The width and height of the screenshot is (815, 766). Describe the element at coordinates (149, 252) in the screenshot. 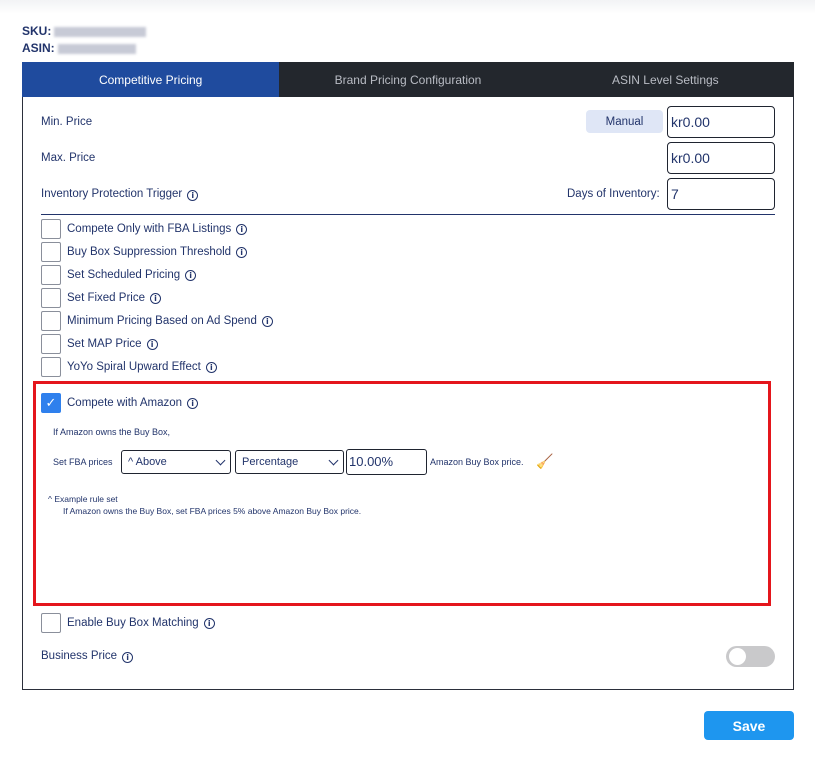

I see `option-label: Buy Box Suppression Threshold` at that location.